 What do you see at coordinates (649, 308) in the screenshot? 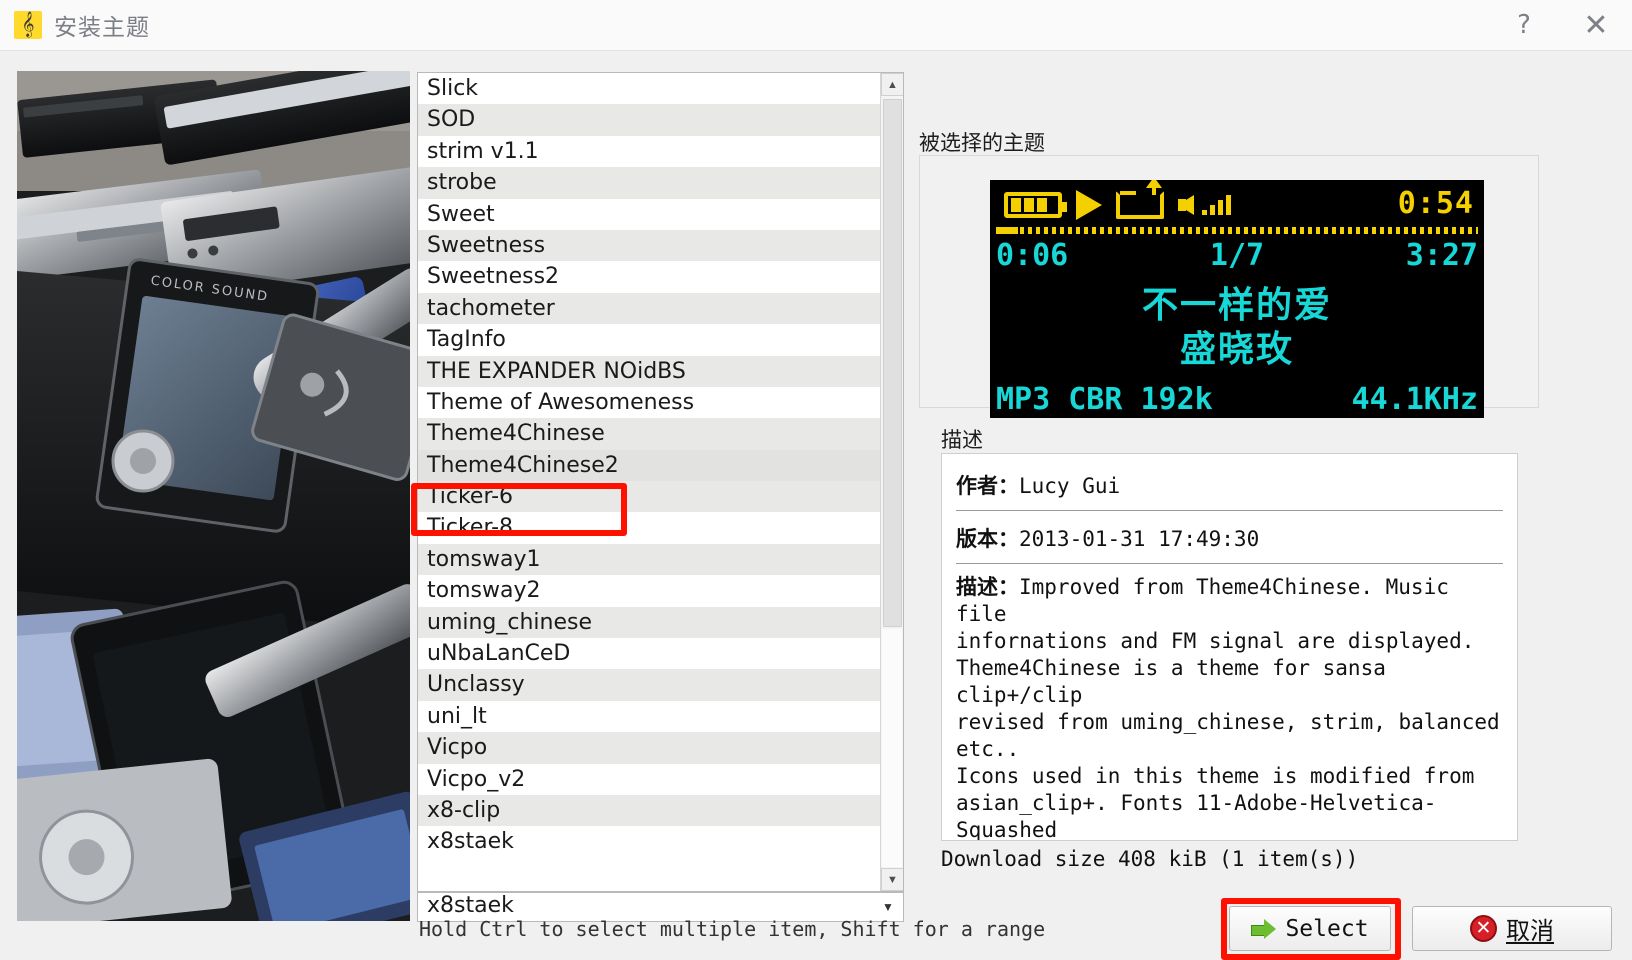
I see `list-item: tachometer` at bounding box center [649, 308].